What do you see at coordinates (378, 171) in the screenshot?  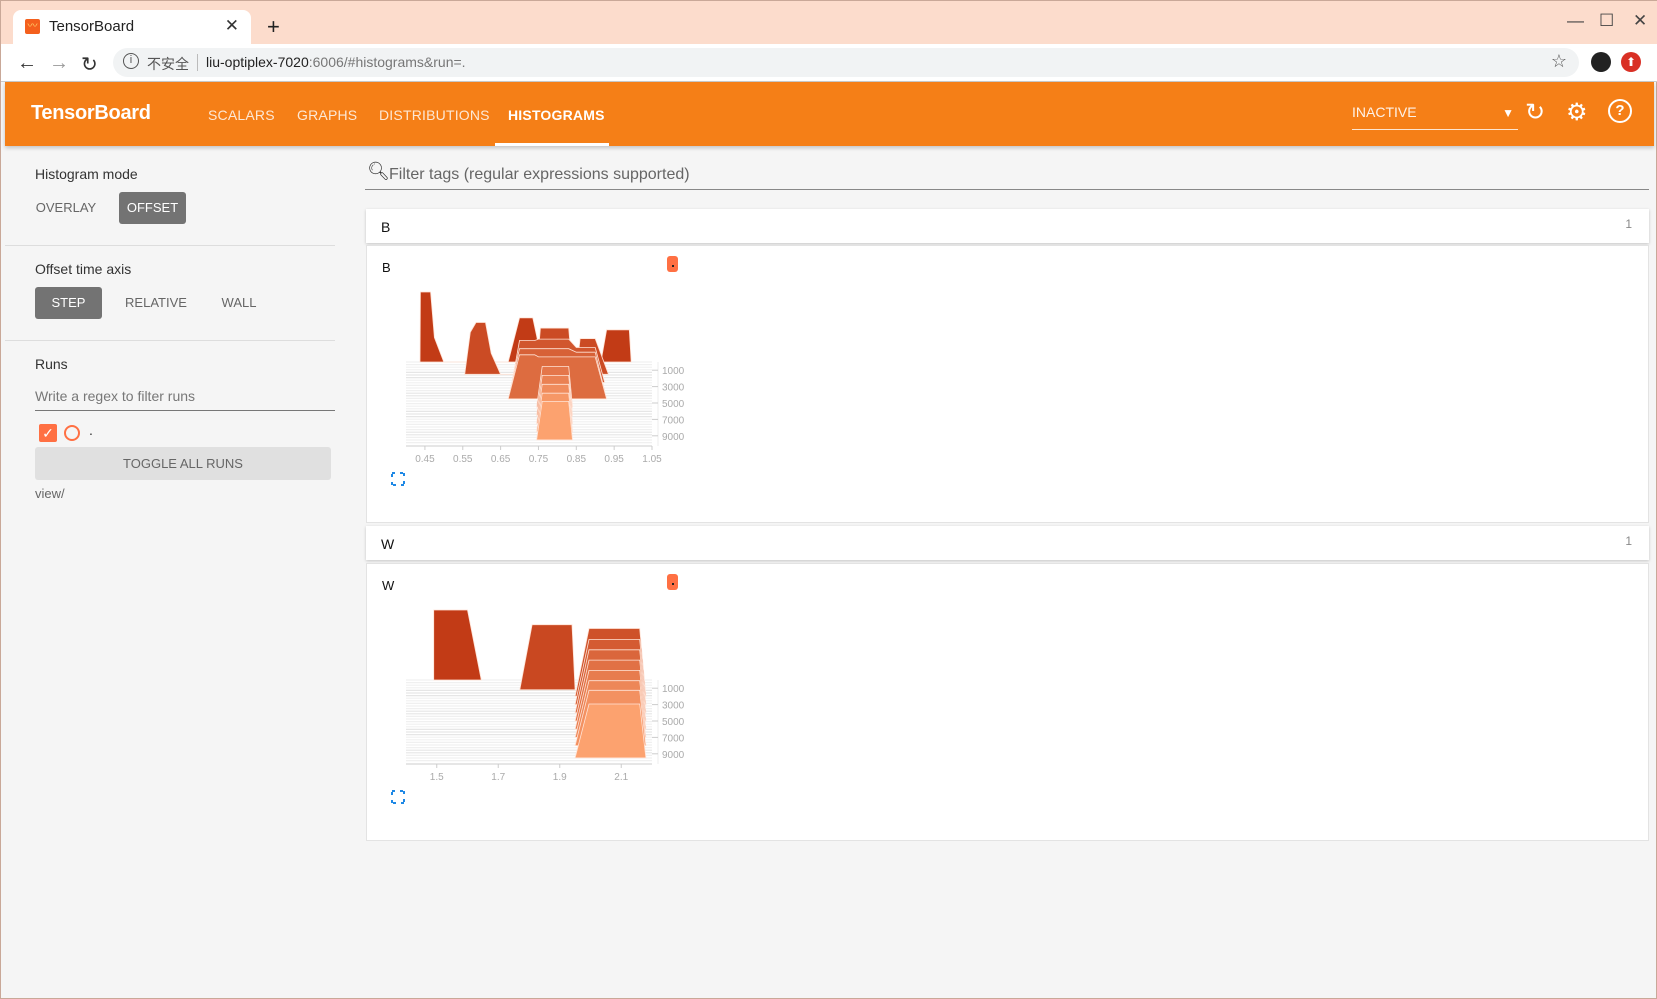 I see `search-icon: 🔍︎` at bounding box center [378, 171].